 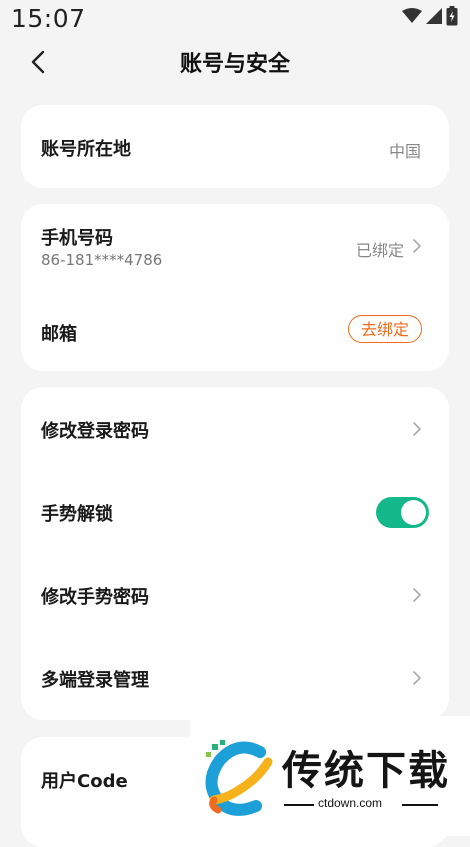 I want to click on gesture-unlock-row: 手势解锁, so click(x=235, y=512).